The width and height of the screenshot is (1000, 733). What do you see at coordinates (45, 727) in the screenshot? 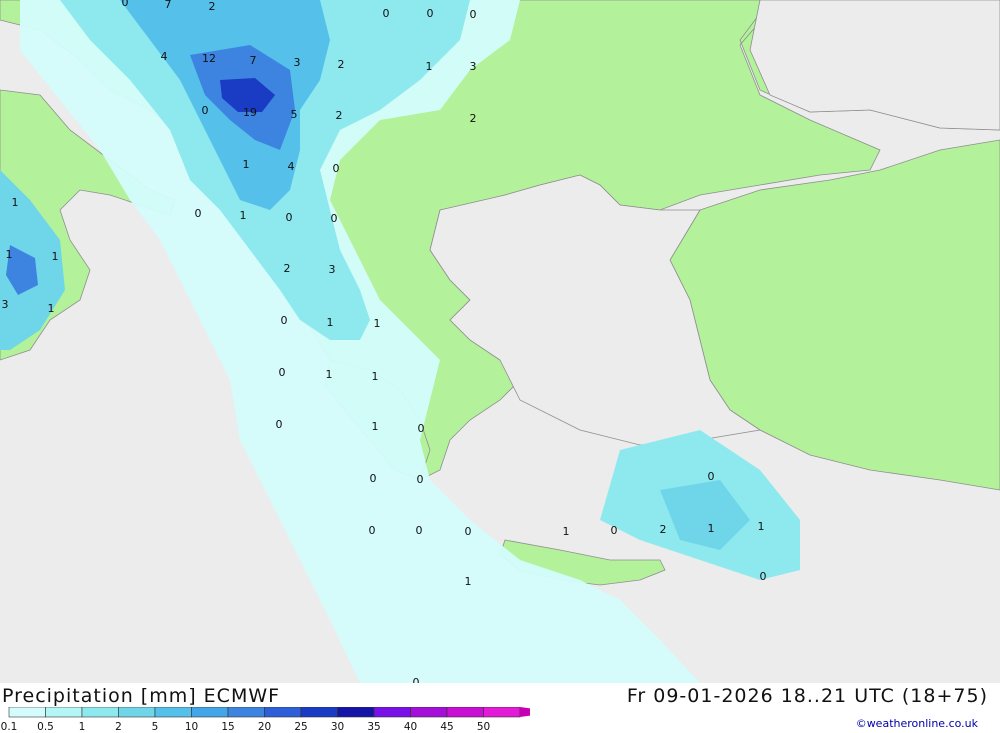
I see `legend-tick-label: 0.5` at bounding box center [45, 727].